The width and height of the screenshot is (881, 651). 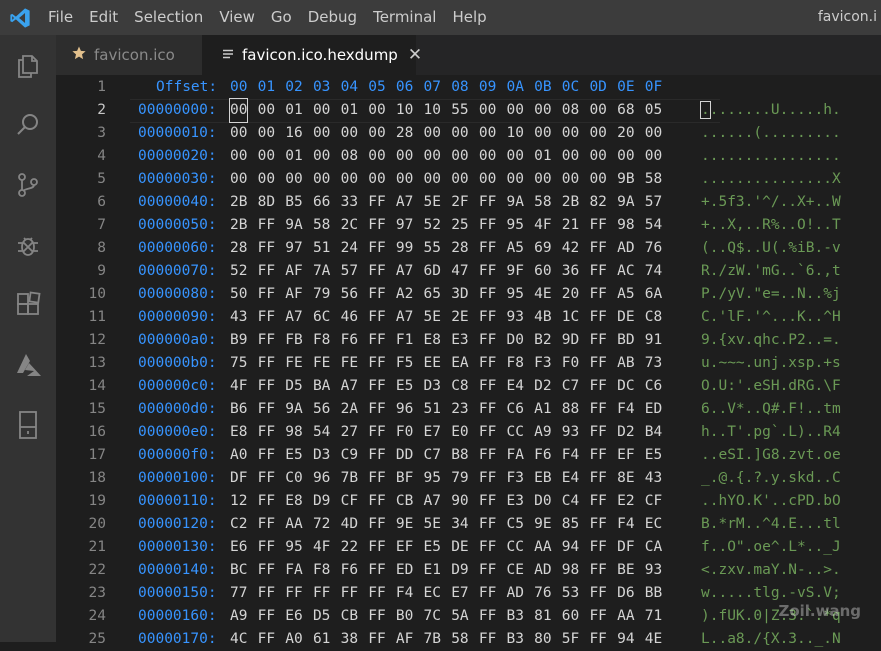 What do you see at coordinates (349, 409) in the screenshot?
I see `hex-byte: 2A` at bounding box center [349, 409].